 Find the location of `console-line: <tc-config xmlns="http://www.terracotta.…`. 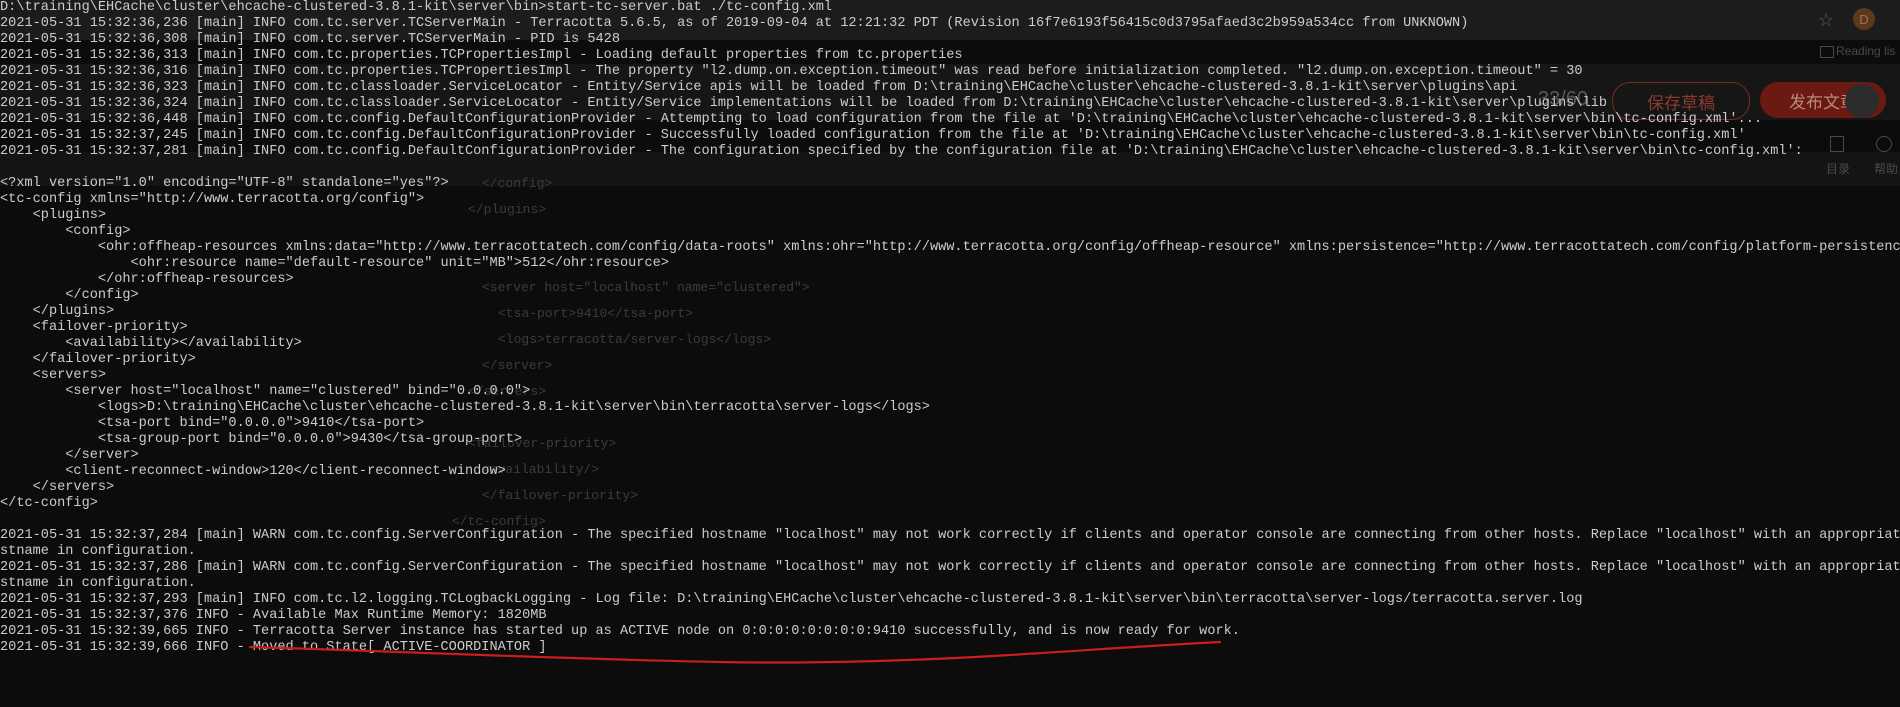

console-line: <tc-config xmlns="http://www.terracotta.… is located at coordinates (212, 199).